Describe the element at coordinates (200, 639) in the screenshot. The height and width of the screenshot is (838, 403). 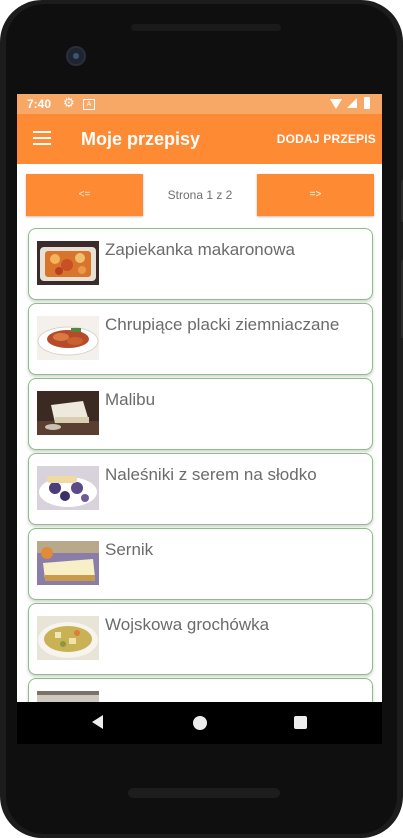
I see `recipe-item: Wojskowa grochówka` at that location.